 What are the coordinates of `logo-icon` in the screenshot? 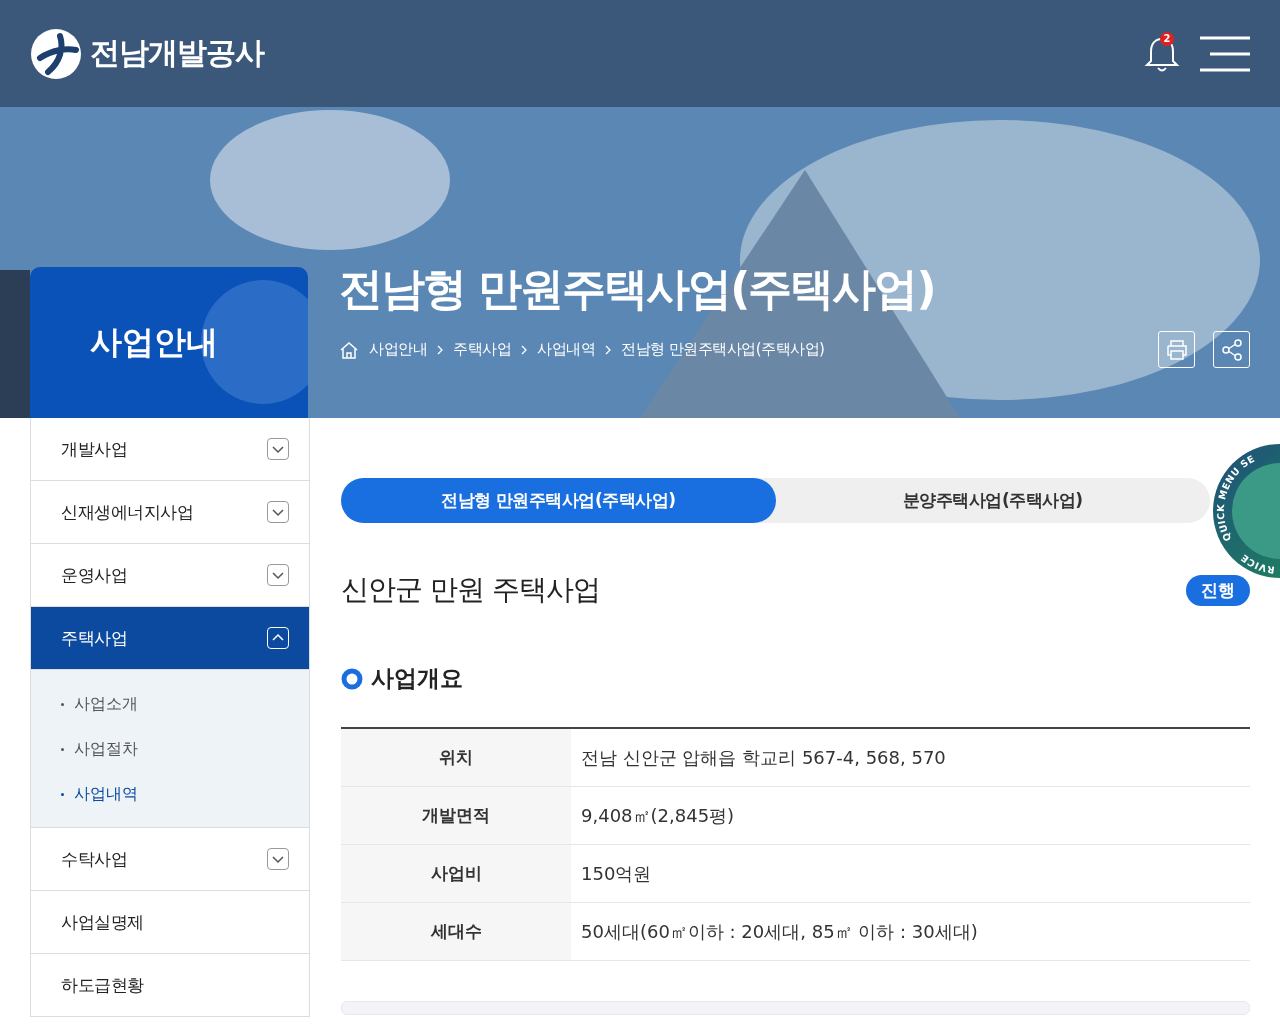 It's located at (56, 53).